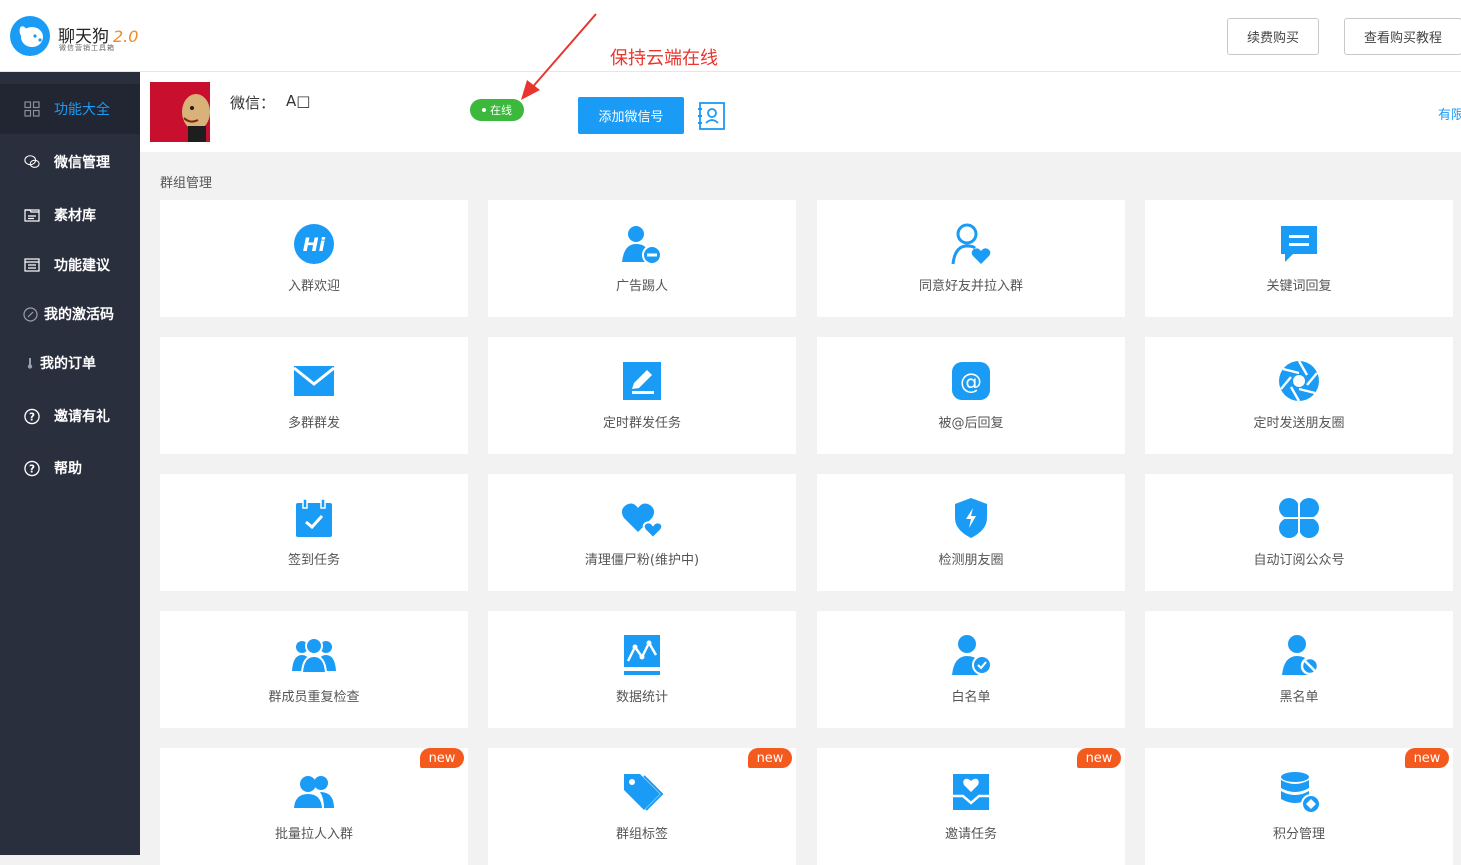 The width and height of the screenshot is (1461, 865). Describe the element at coordinates (484, 110) in the screenshot. I see `status-dot` at that location.